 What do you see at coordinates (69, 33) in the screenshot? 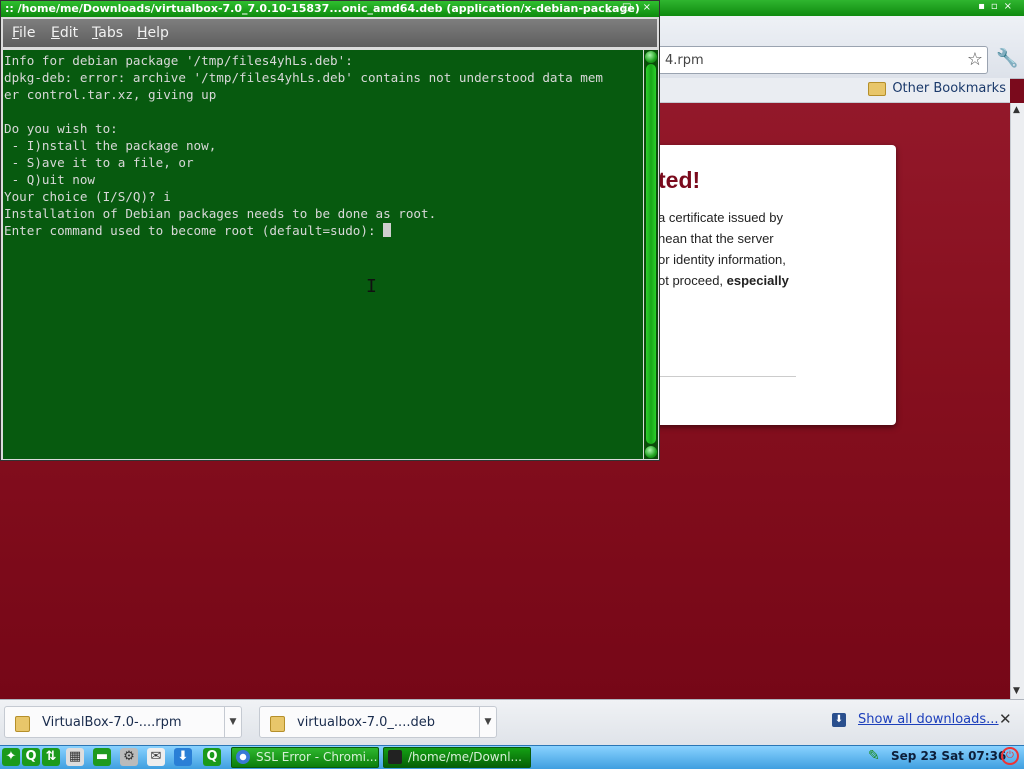
I see `menu-label: dit` at bounding box center [69, 33].